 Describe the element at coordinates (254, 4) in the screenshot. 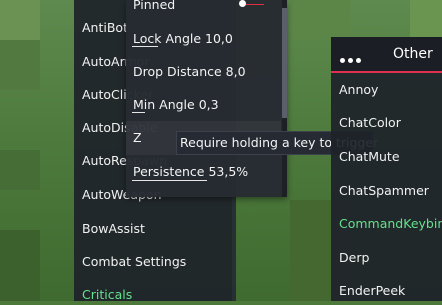

I see `pinned-toggle-track` at that location.